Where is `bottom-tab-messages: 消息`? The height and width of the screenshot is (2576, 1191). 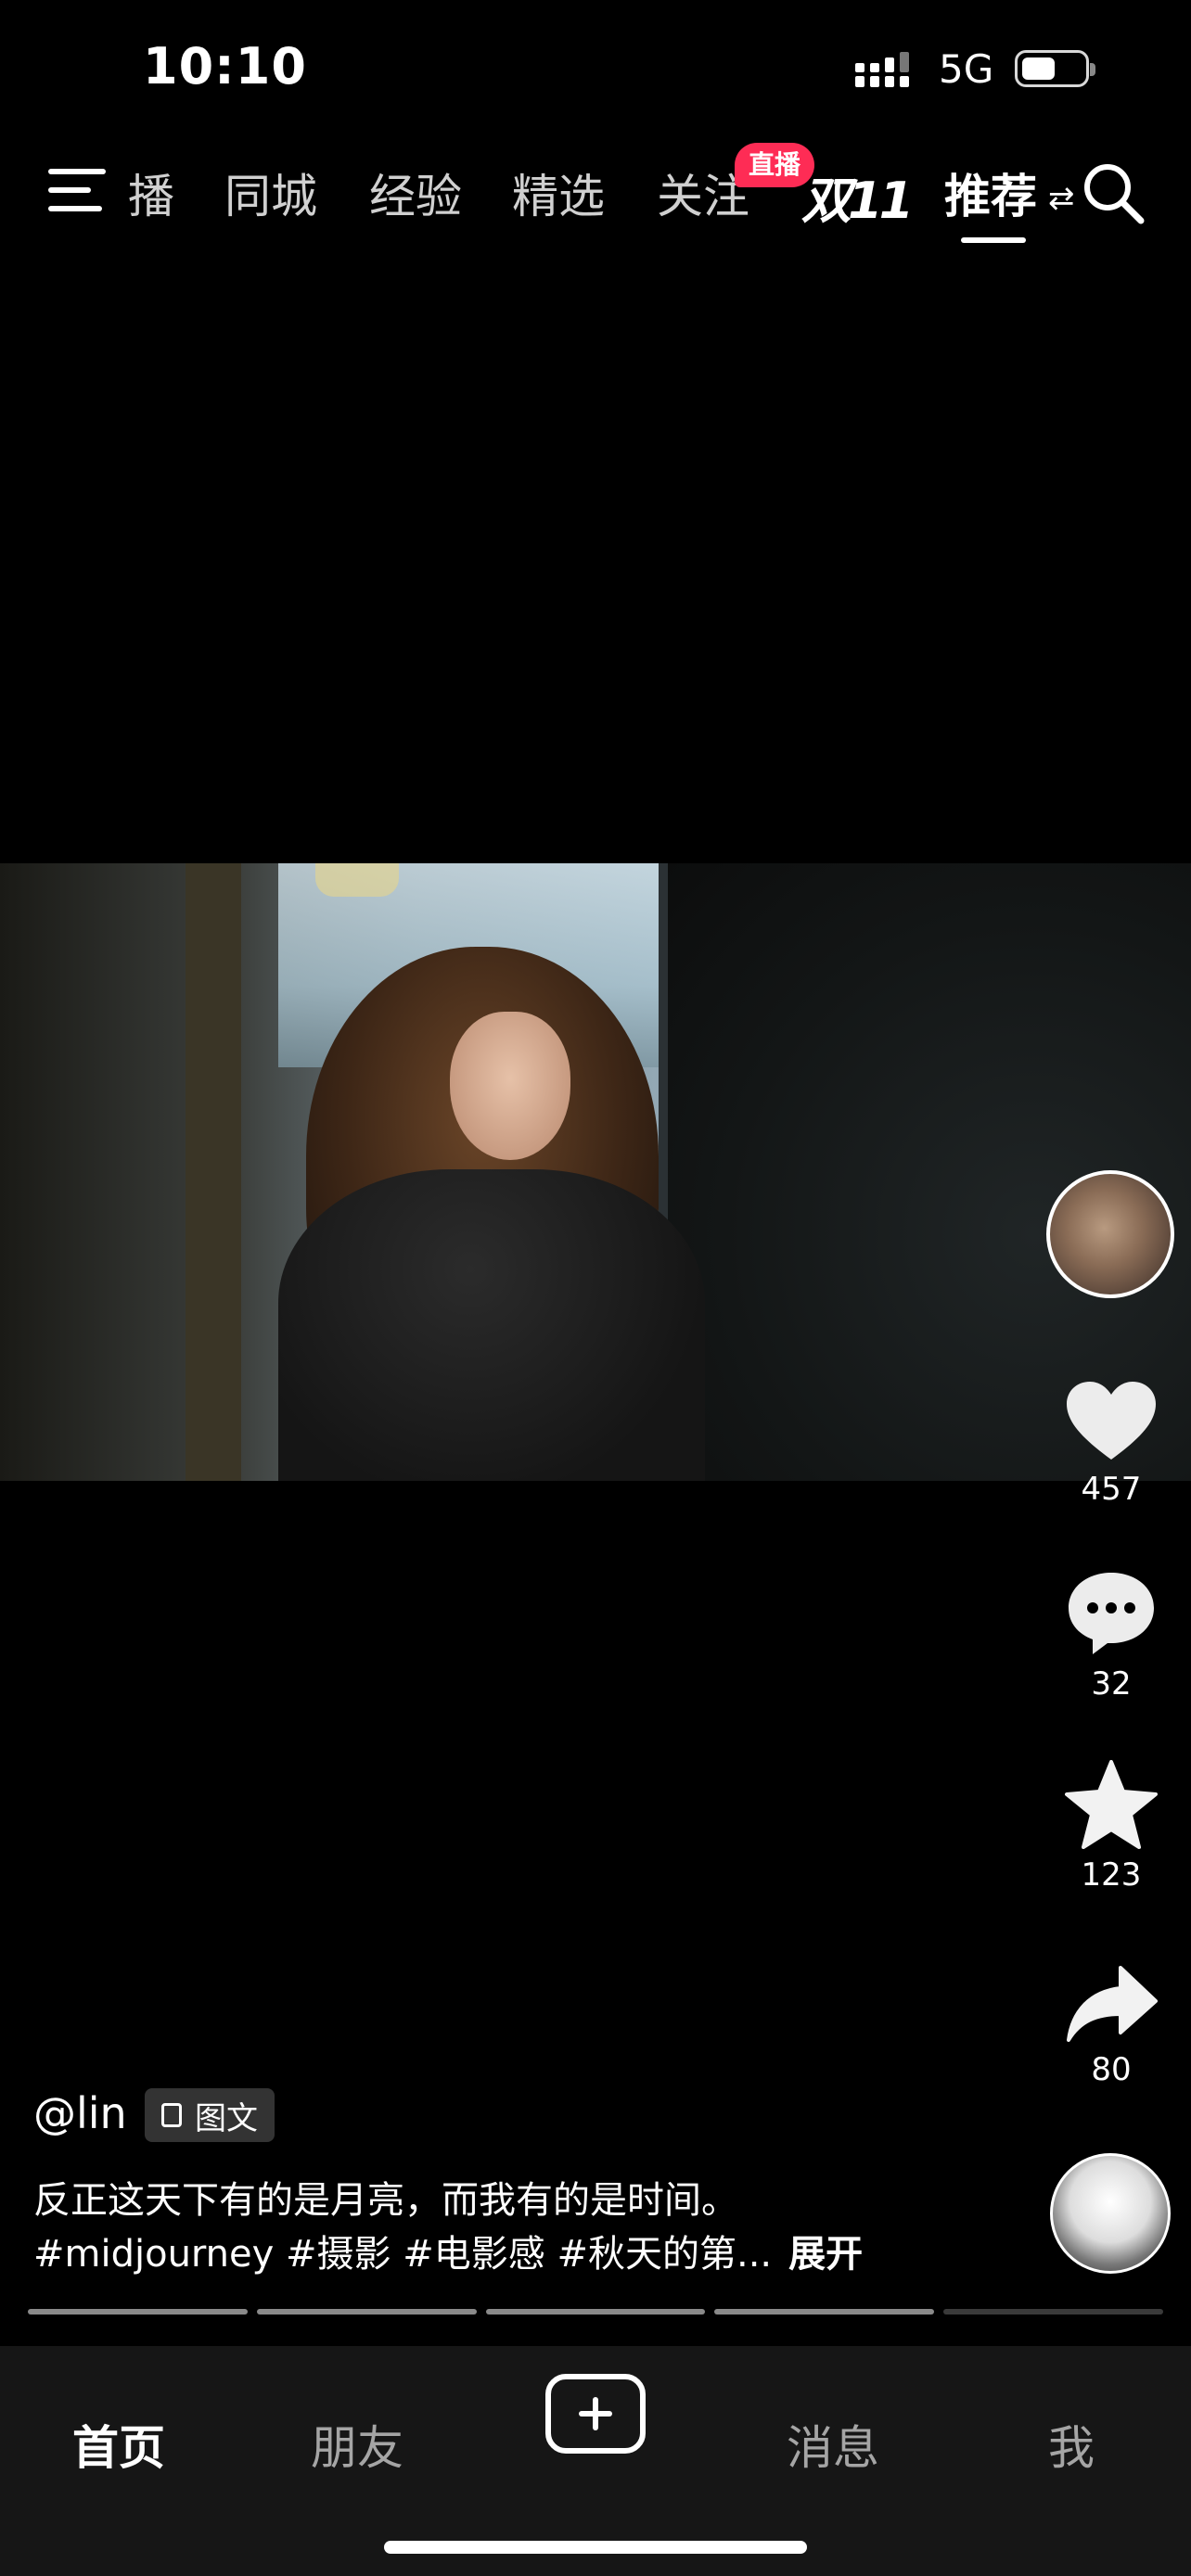
bottom-tab-messages: 消息 is located at coordinates (833, 2445).